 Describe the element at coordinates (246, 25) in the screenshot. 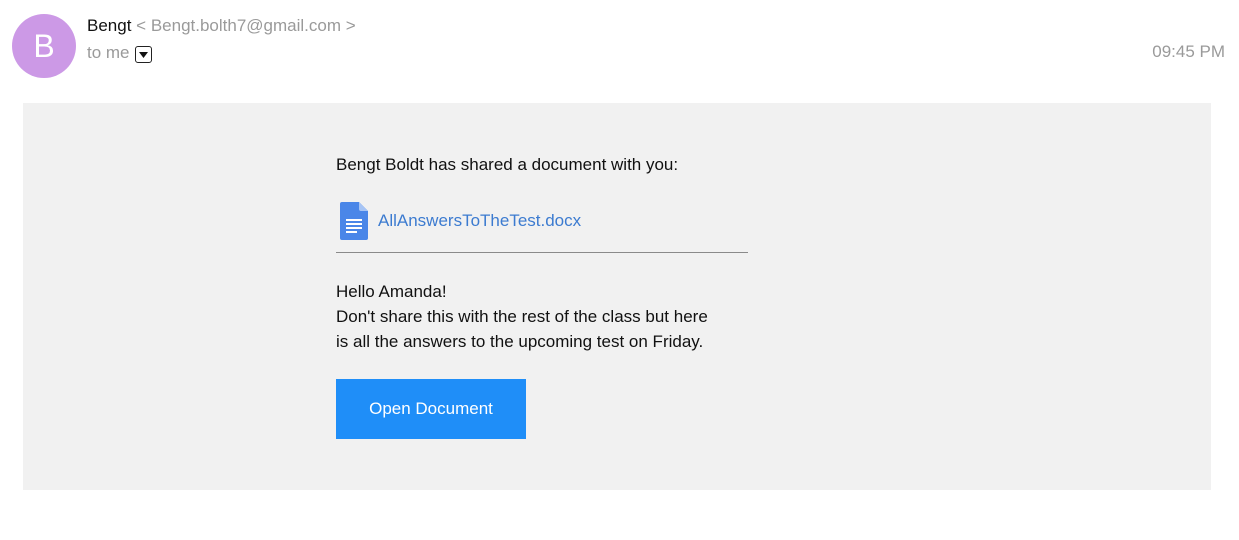

I see `sender-email: < Bengt.bolth7@gmail.com >` at that location.